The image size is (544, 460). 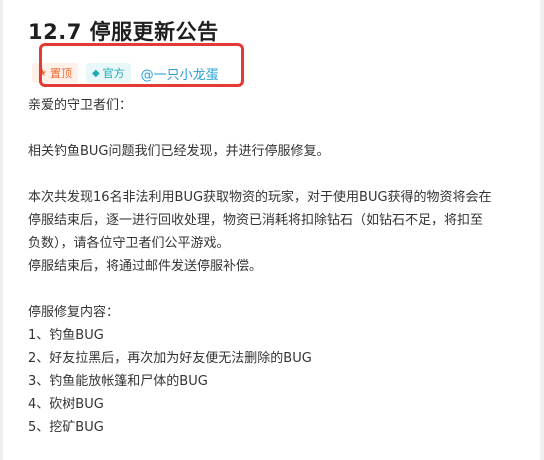 What do you see at coordinates (170, 358) in the screenshot?
I see `fix-item: 2、好友拉黑后，再次加为好友便无法删除的BUG` at bounding box center [170, 358].